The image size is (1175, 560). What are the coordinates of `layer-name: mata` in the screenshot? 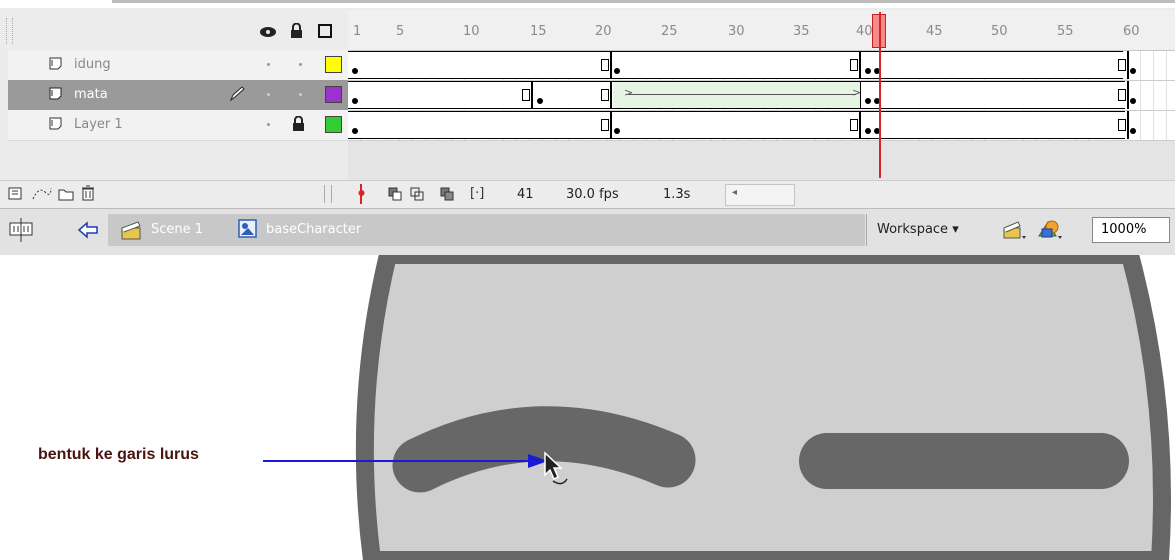 It's located at (91, 94).